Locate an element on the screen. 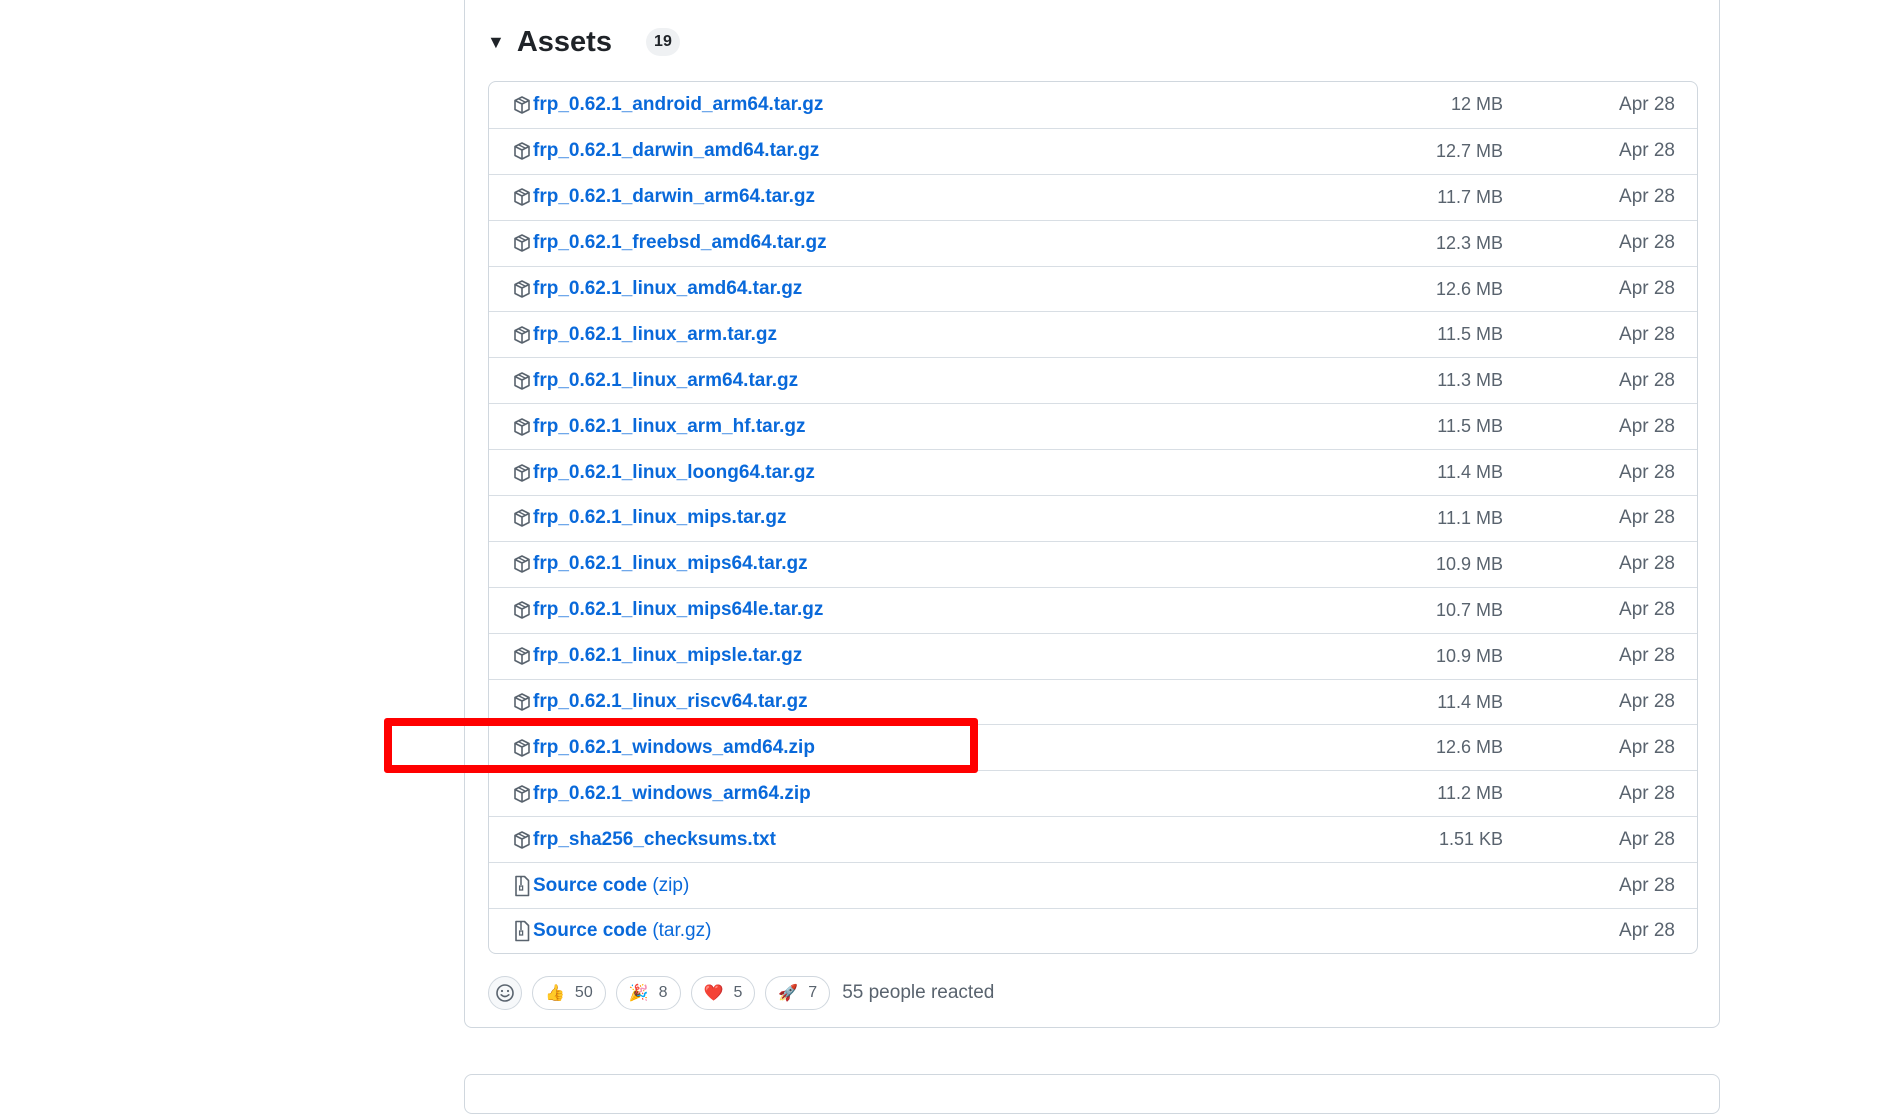  party-popper-icon: 🎉 is located at coordinates (638, 993).